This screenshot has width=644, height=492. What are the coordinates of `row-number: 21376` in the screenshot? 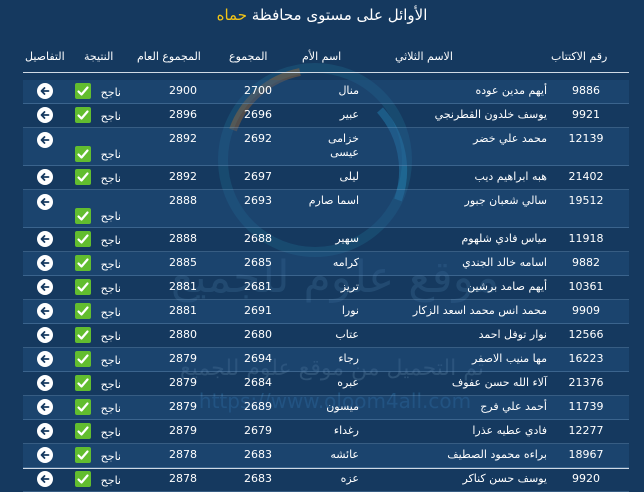 It's located at (586, 382).